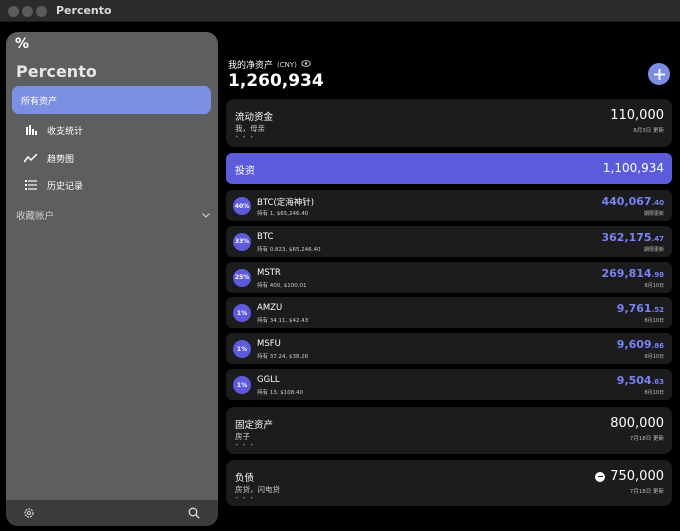  What do you see at coordinates (633, 168) in the screenshot?
I see `investment-amount: 1,100,934` at bounding box center [633, 168].